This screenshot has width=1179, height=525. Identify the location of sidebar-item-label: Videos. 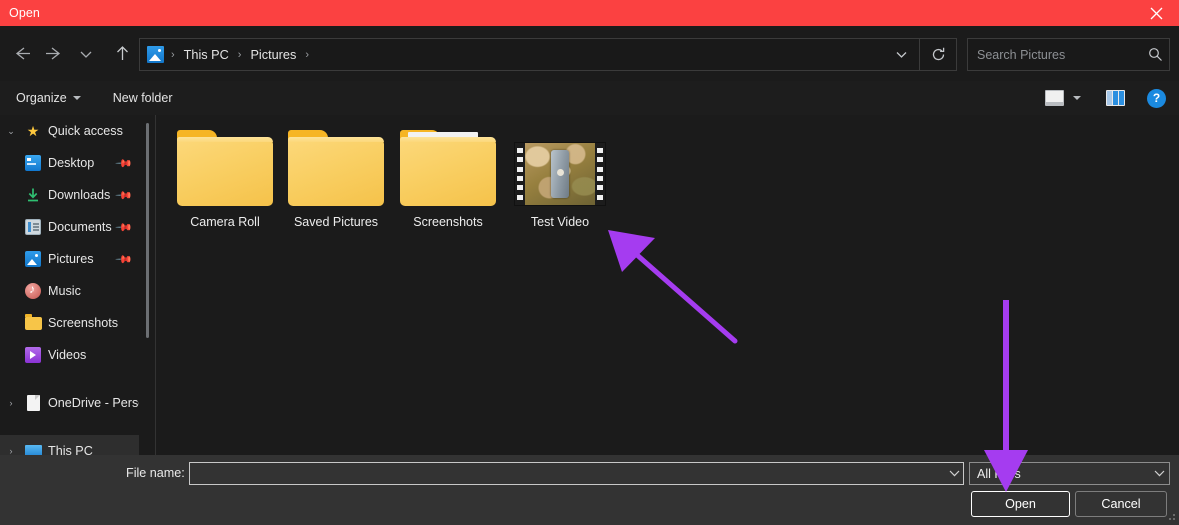
(67, 355).